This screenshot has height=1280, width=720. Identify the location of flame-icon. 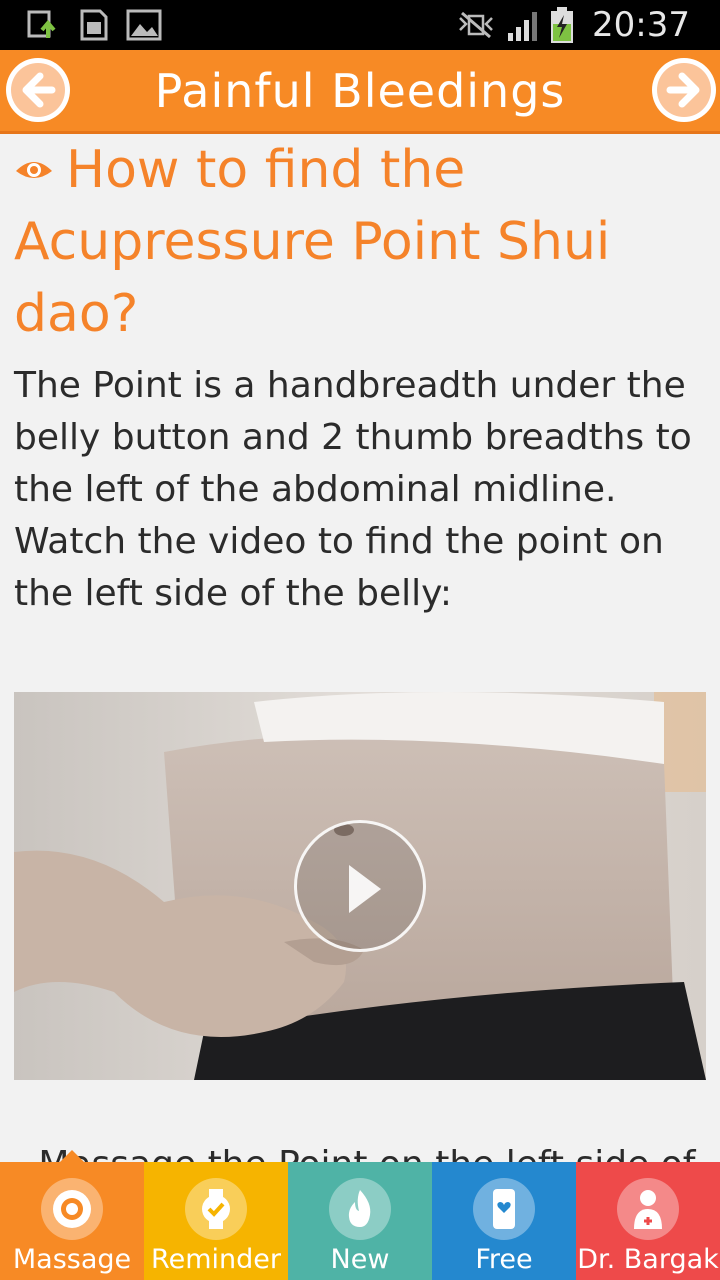
(359, 1208).